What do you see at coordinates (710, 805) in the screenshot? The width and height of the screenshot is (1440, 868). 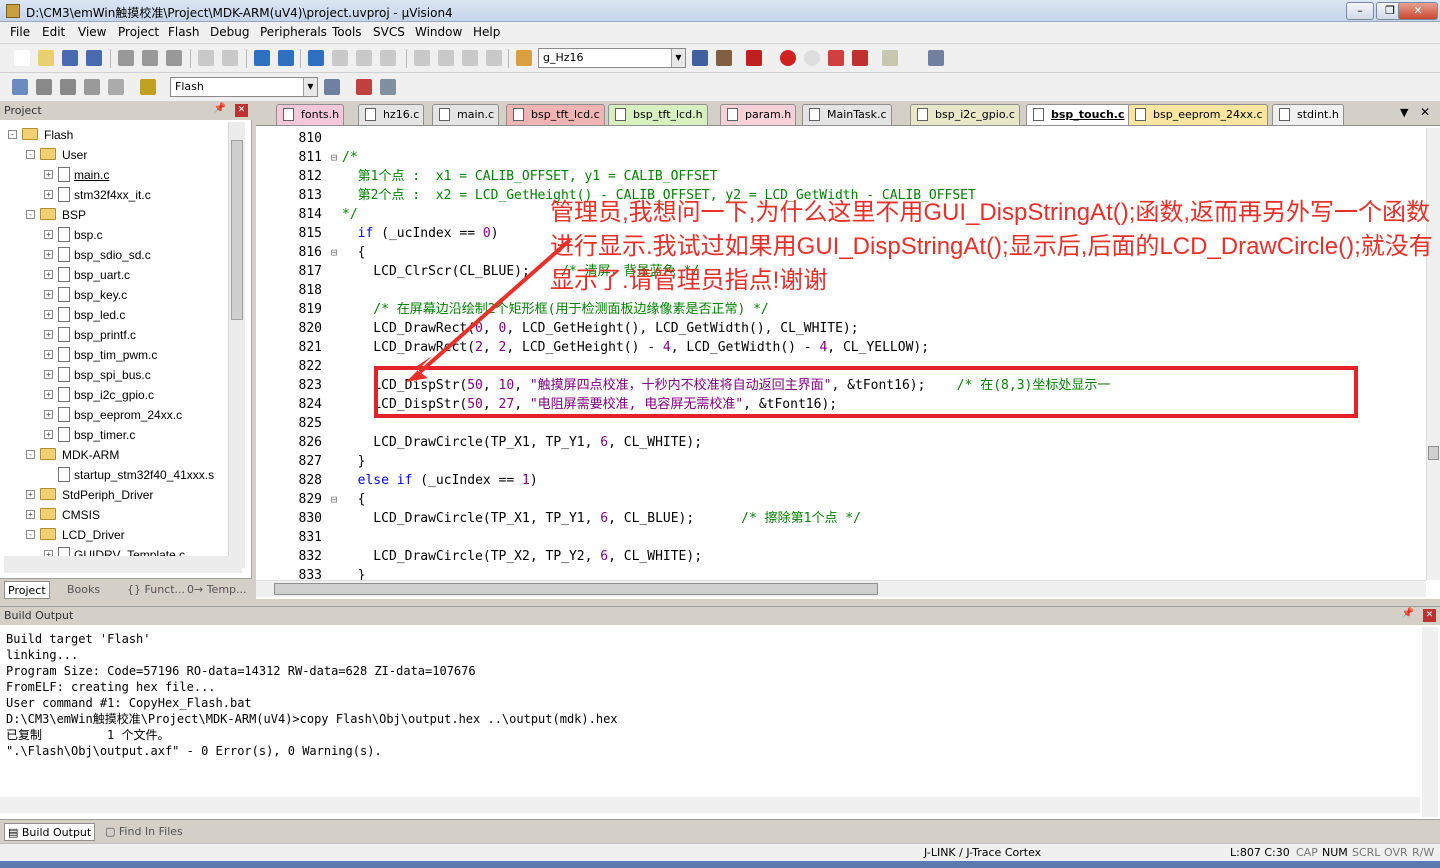 I see `build-horizontal-scrollbar` at bounding box center [710, 805].